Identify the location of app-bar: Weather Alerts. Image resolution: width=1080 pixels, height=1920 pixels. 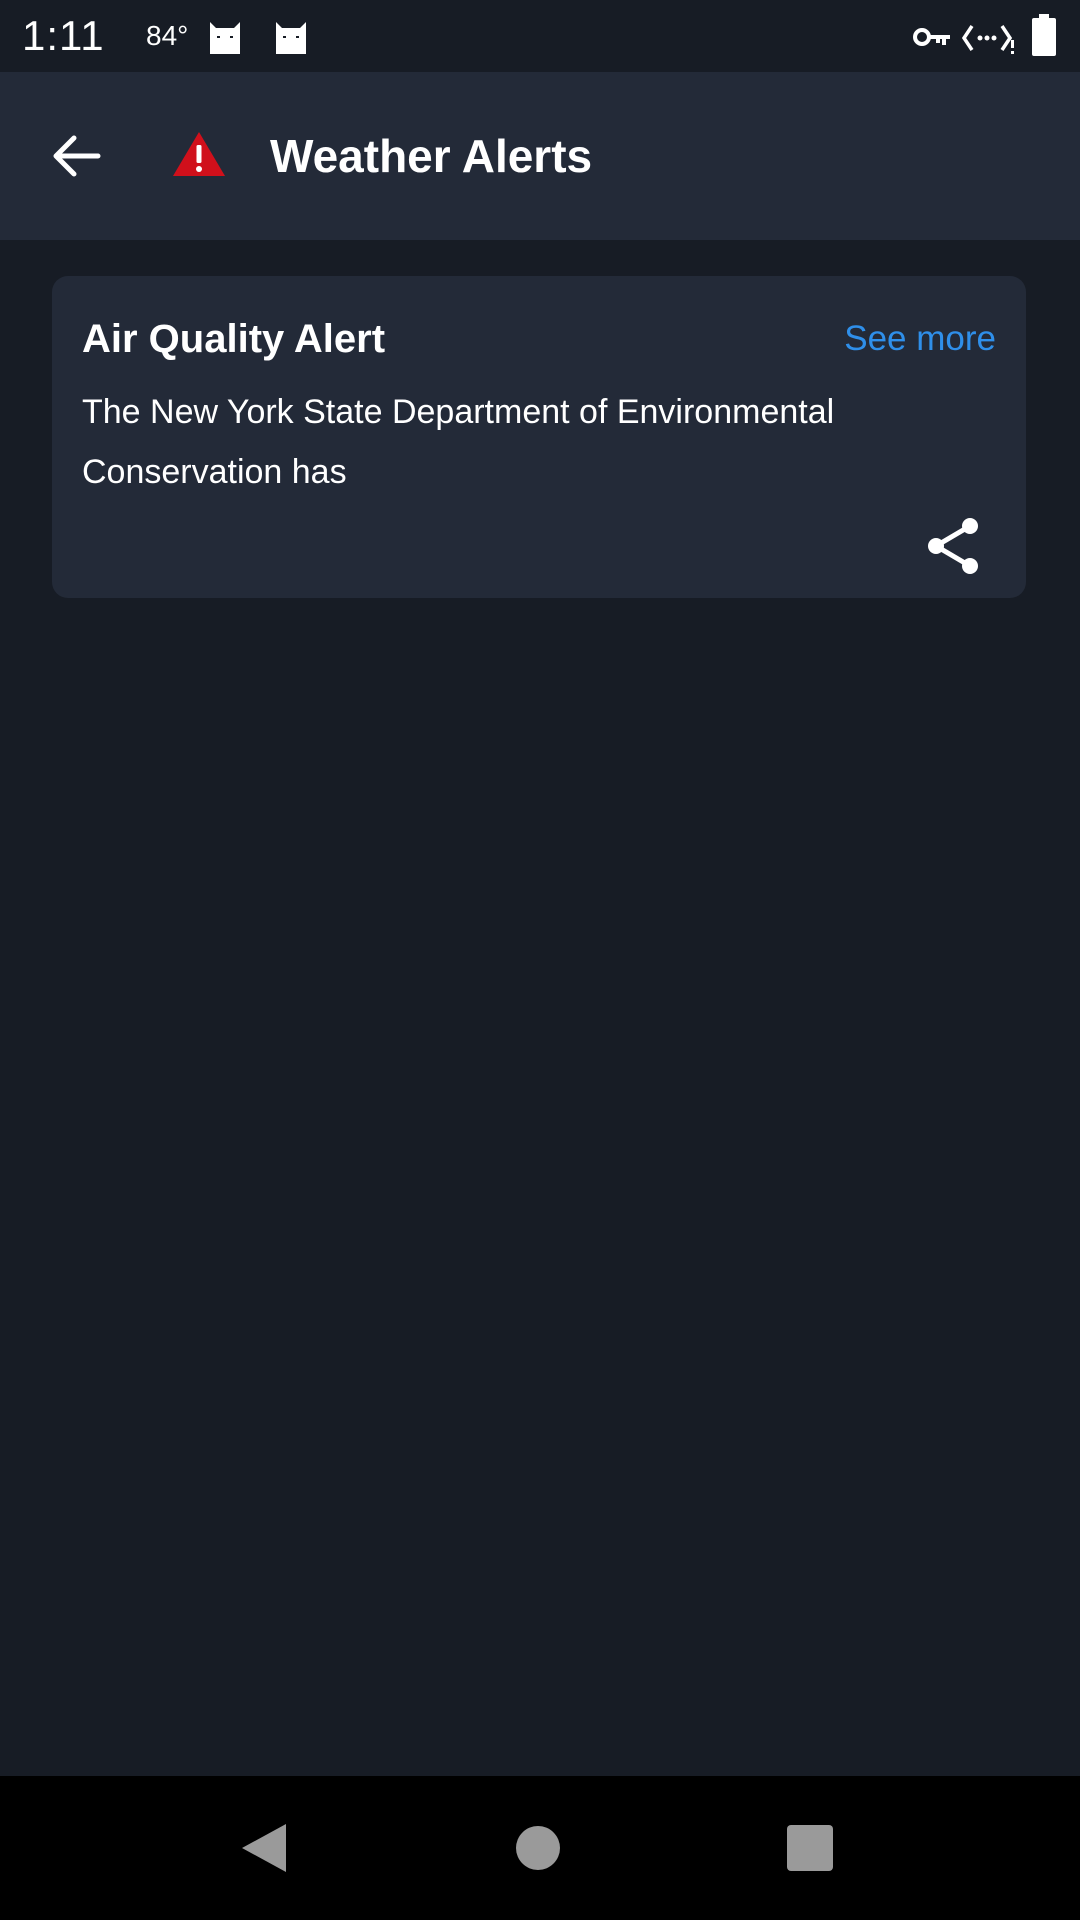
(540, 156).